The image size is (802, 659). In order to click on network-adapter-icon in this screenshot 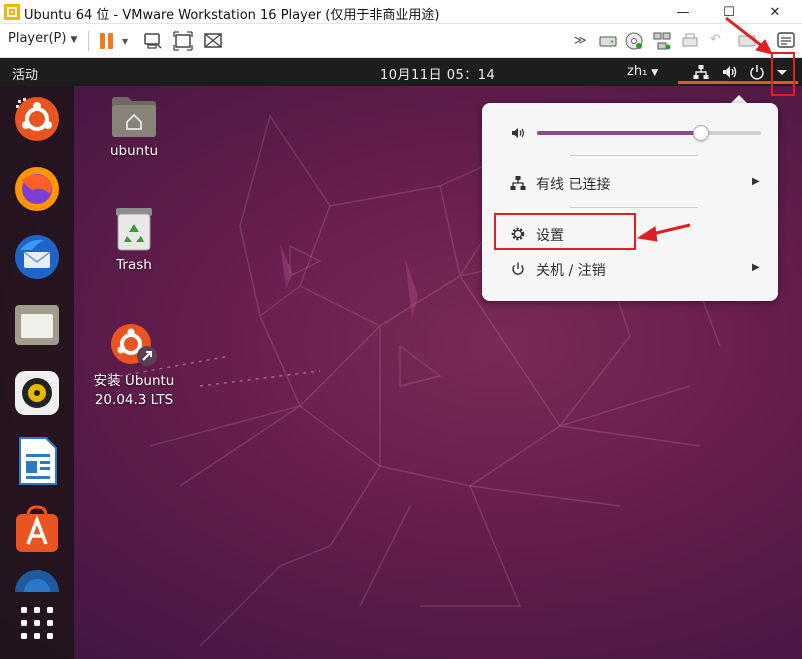, I will do `click(662, 41)`.